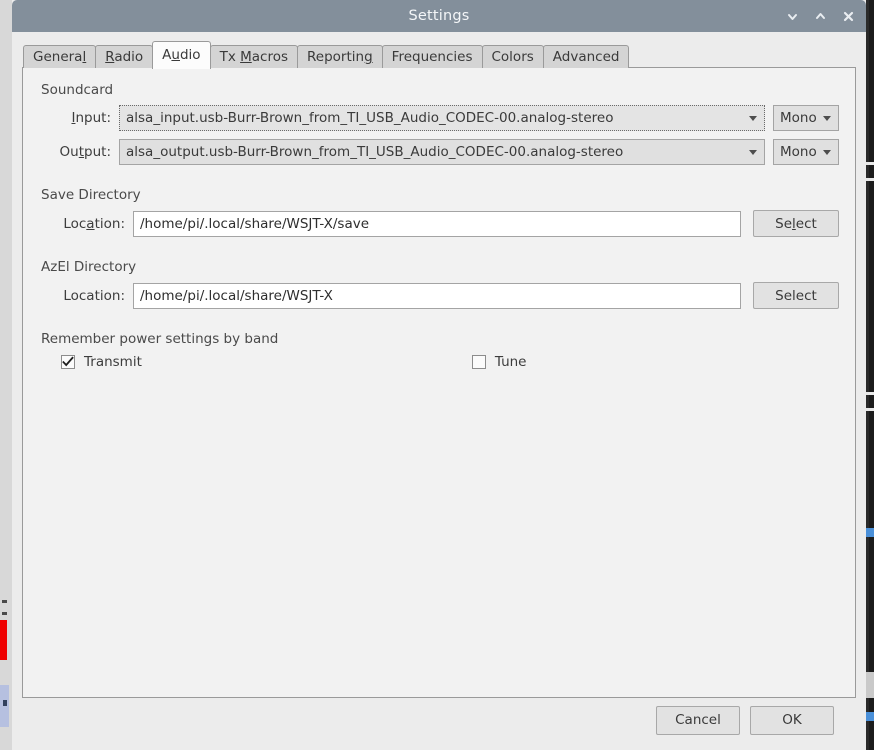  What do you see at coordinates (236, 295) in the screenshot?
I see `azel-location-value: /home/pi/.local/share/WSJT-X` at bounding box center [236, 295].